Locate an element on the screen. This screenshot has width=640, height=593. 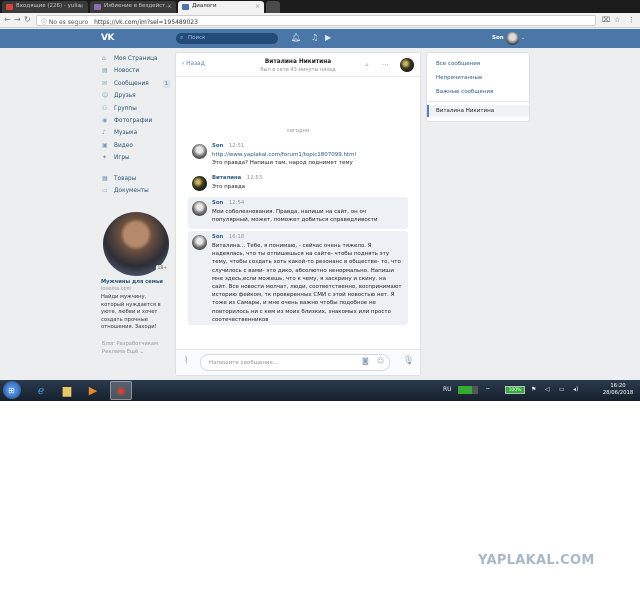
sidebar-item-label: Друзья is located at coordinates (125, 96).